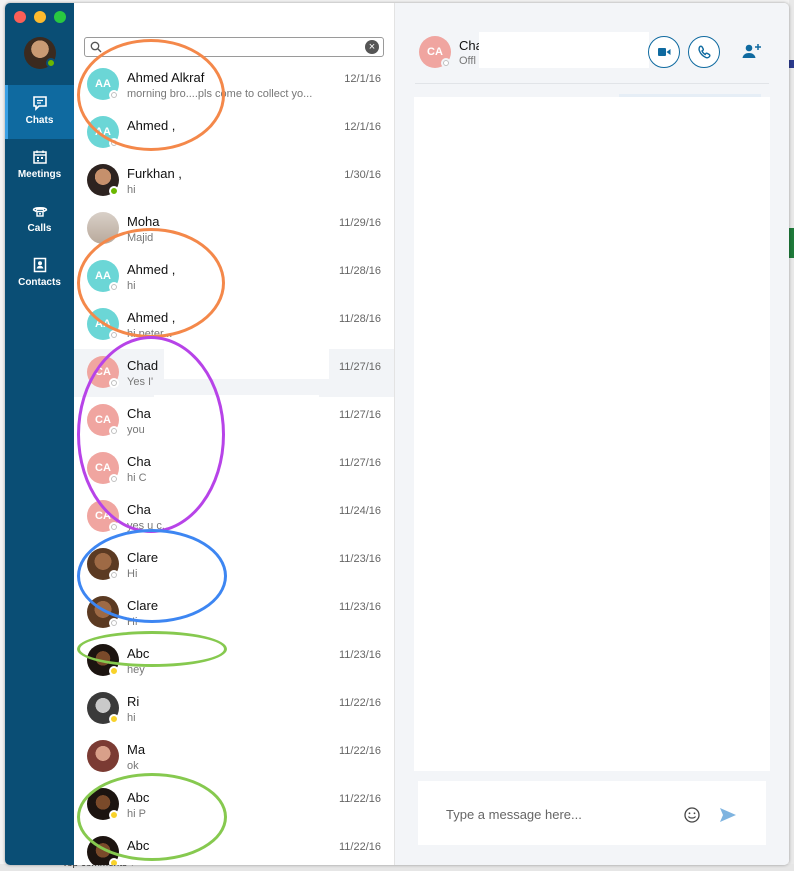 This screenshot has height=871, width=794. What do you see at coordinates (467, 61) in the screenshot?
I see `conversation-status: Offl` at bounding box center [467, 61].